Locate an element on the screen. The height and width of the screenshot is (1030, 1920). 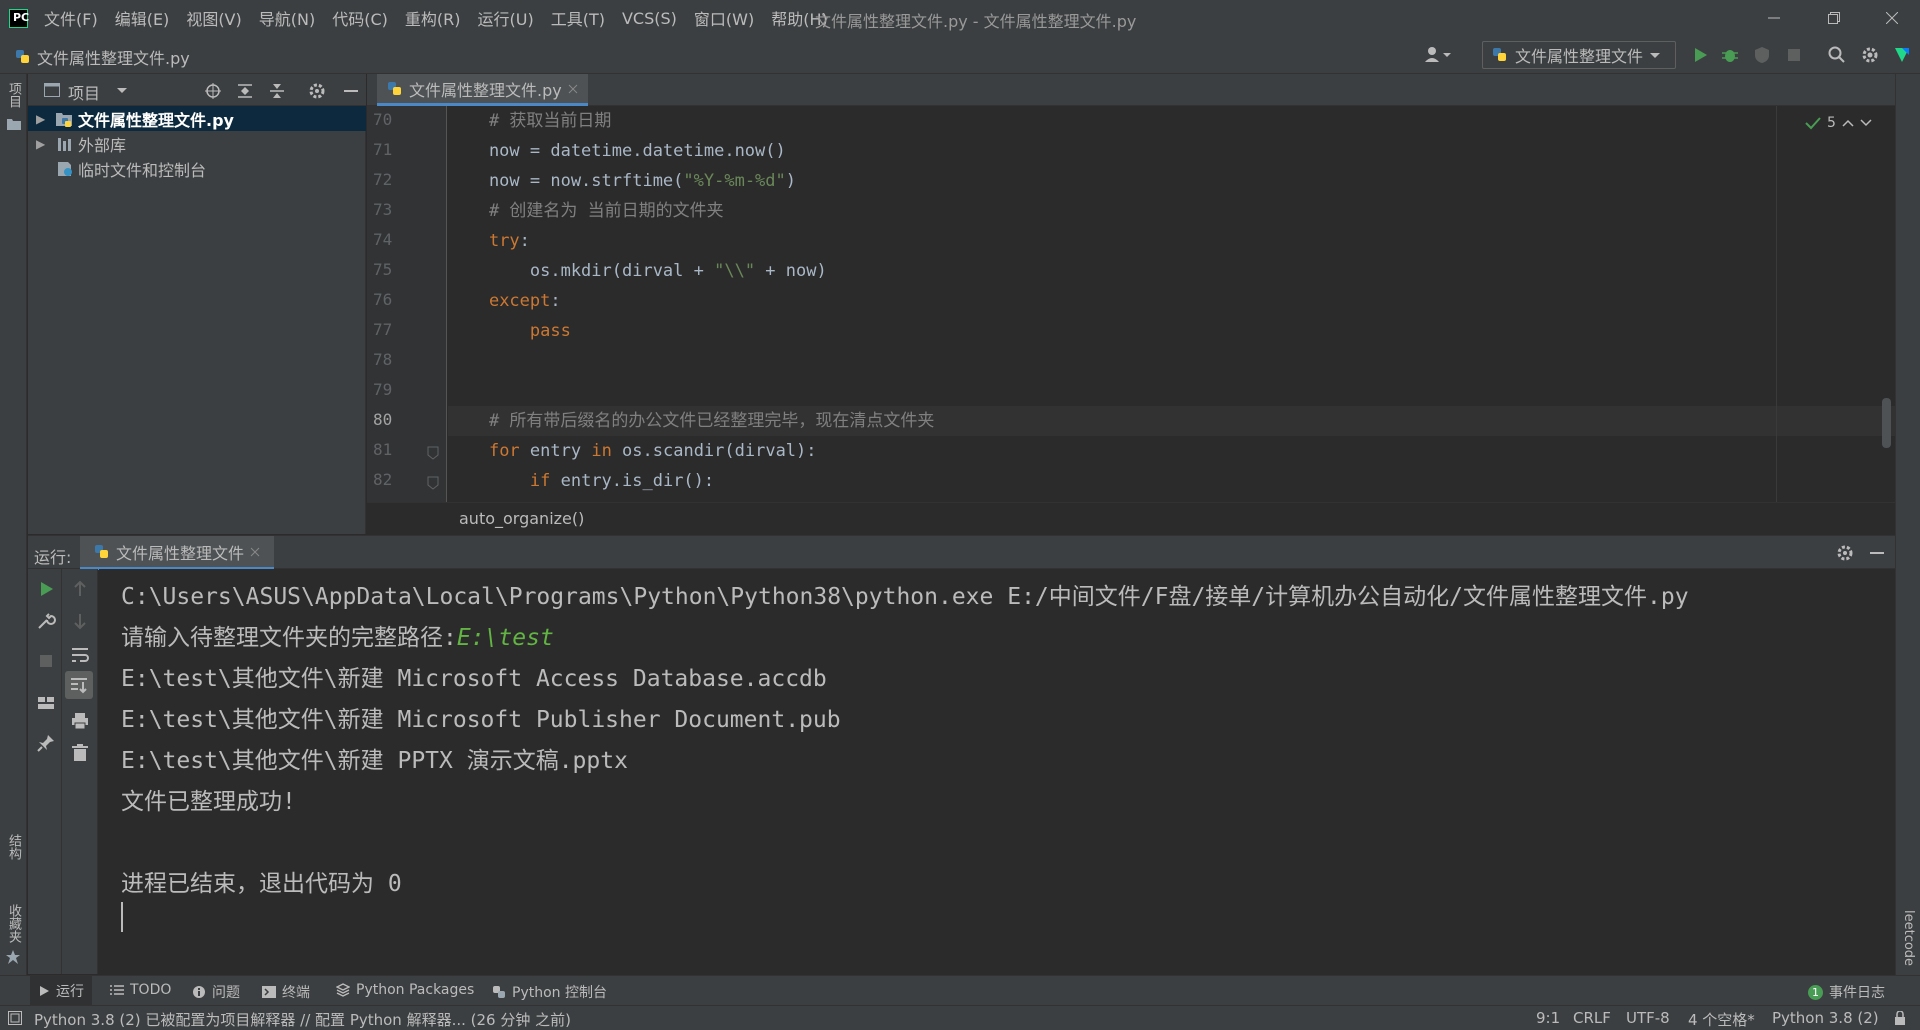
tool-tab-event-log: 1 事件日志 is located at coordinates (1846, 992).